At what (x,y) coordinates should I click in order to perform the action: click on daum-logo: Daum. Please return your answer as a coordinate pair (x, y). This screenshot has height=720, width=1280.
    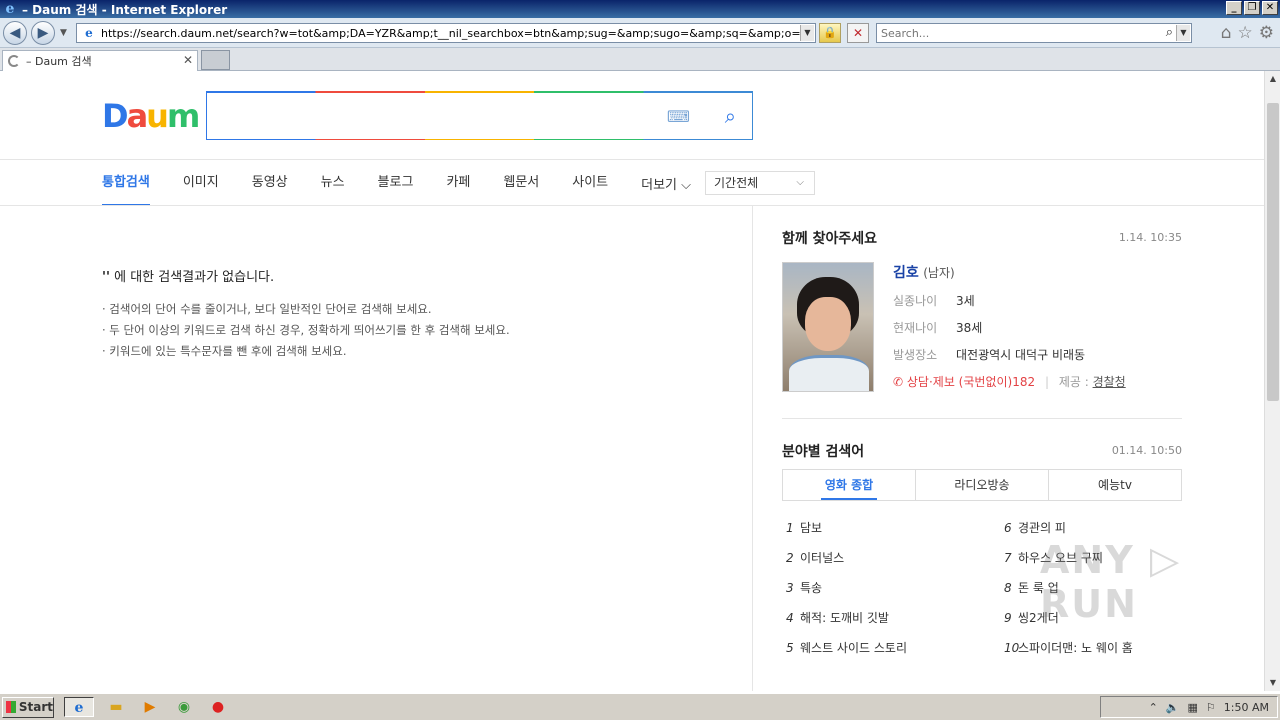
    Looking at the image, I should click on (151, 116).